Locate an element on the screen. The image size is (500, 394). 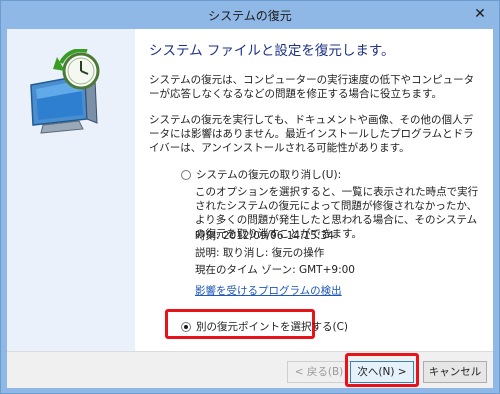
close-button: ✕ is located at coordinates (480, 14).